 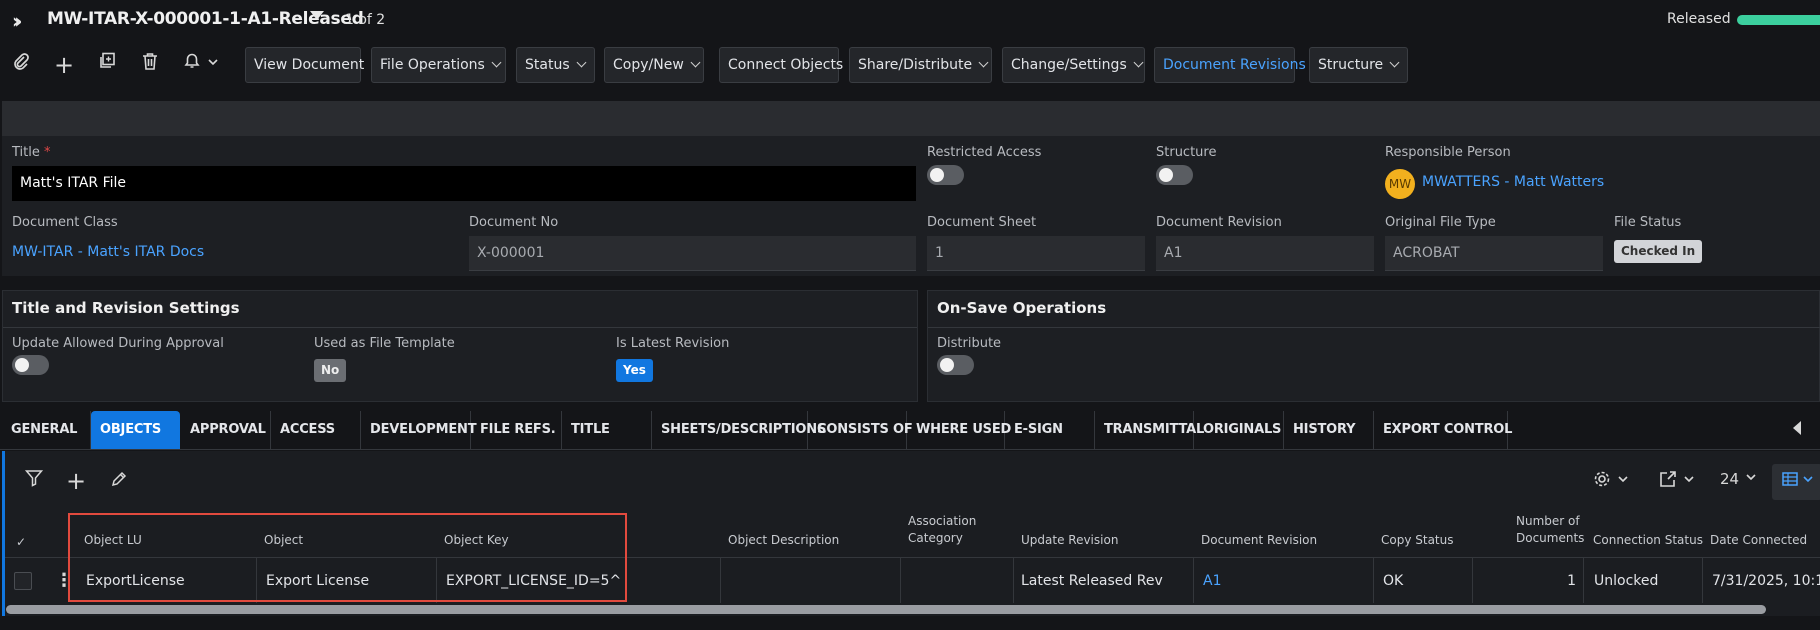 What do you see at coordinates (17, 21) in the screenshot?
I see `double-chevron-right-icon: ››` at bounding box center [17, 21].